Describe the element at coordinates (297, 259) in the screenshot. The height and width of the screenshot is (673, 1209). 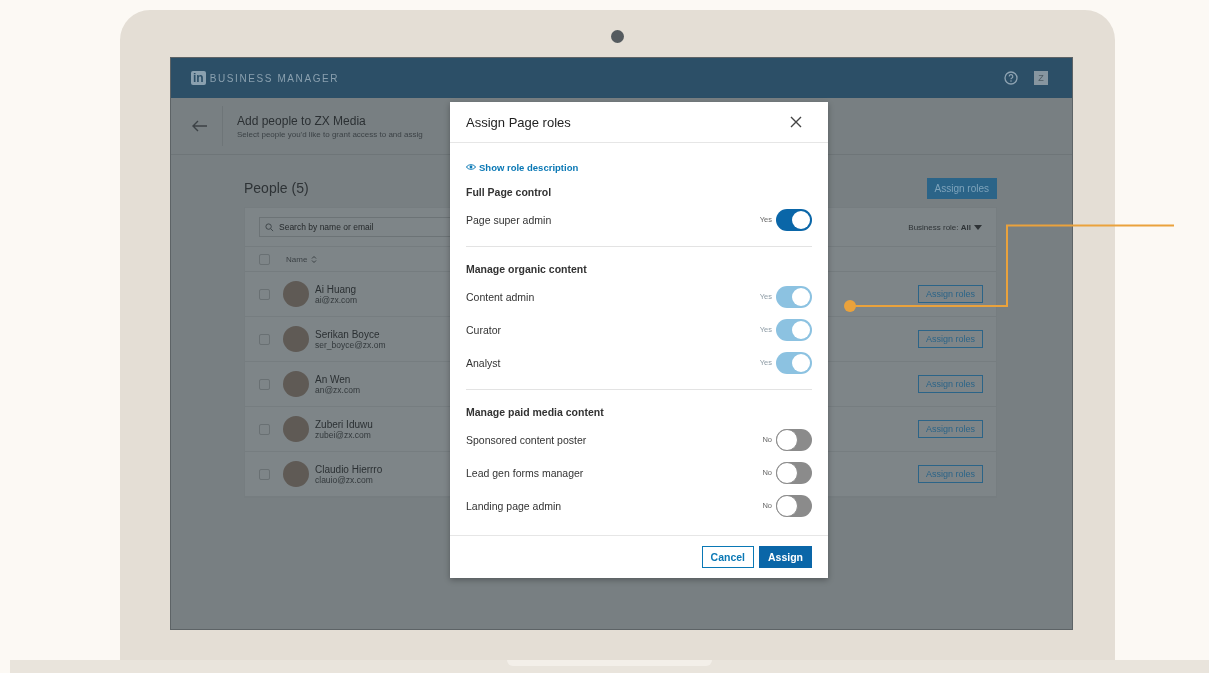
I see `name-column-header: Name` at that location.